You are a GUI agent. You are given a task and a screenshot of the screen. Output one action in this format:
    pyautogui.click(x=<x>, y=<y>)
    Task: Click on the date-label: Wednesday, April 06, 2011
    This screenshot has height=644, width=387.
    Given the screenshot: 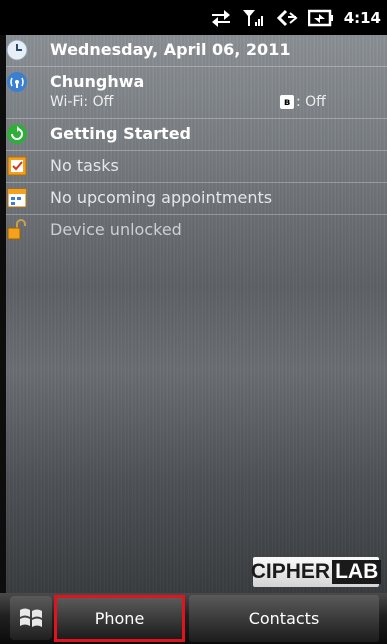 What is the action you would take?
    pyautogui.click(x=170, y=49)
    